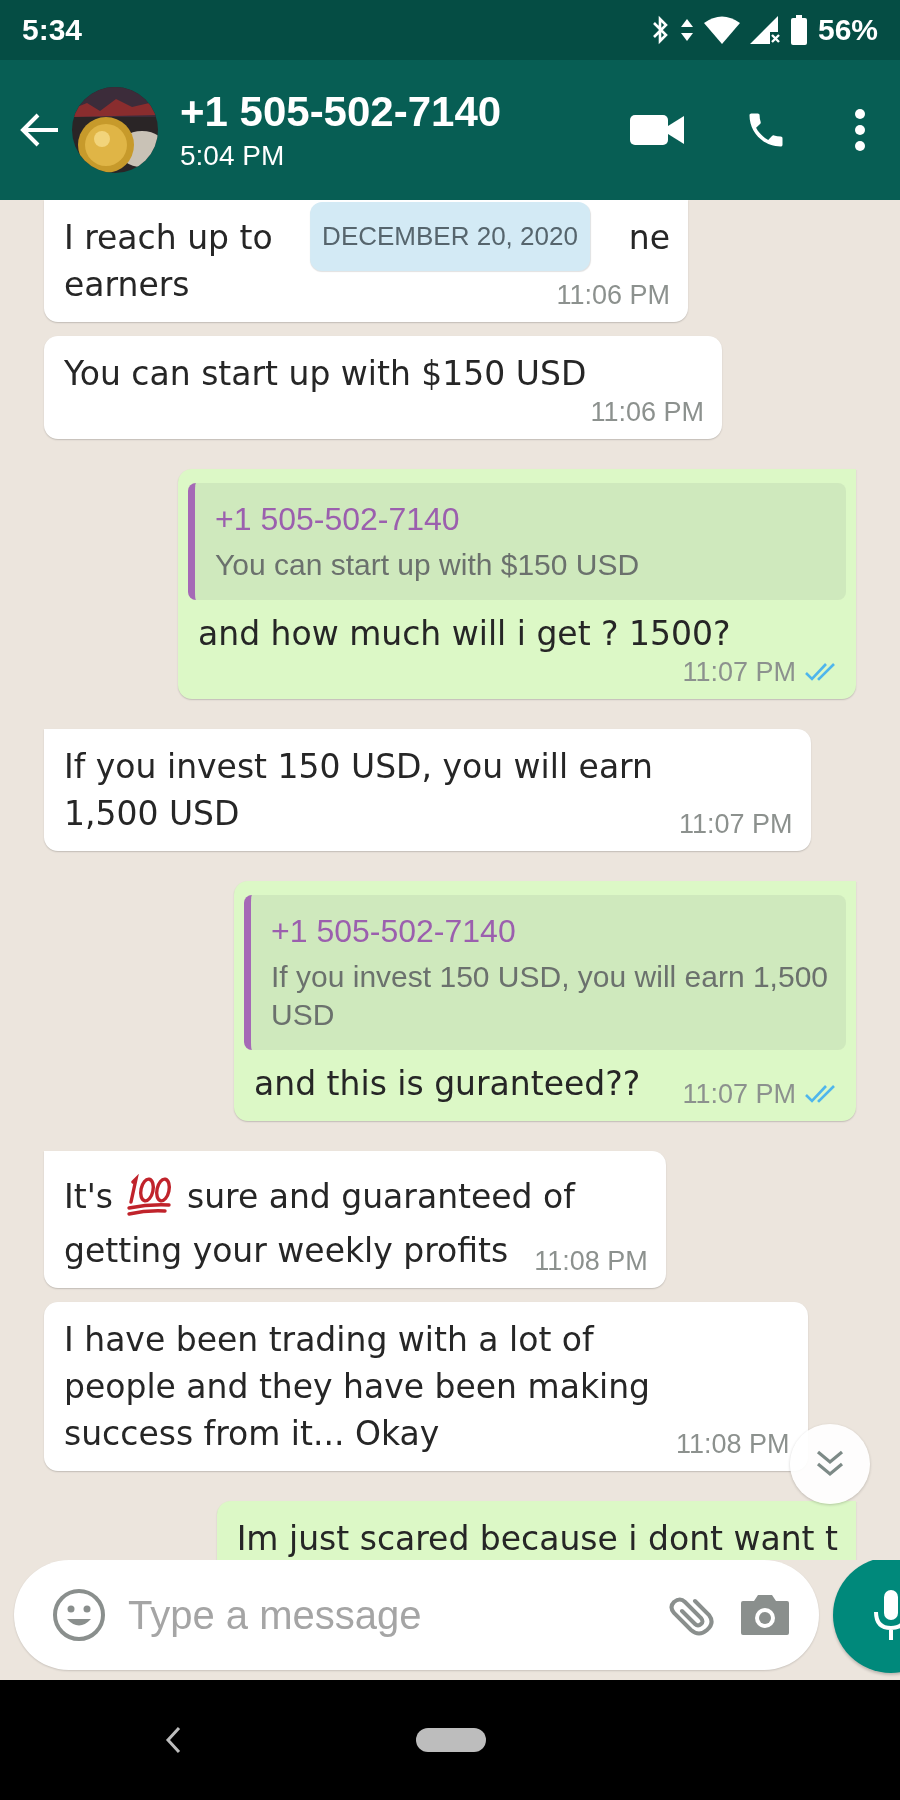 Image resolution: width=900 pixels, height=1800 pixels. What do you see at coordinates (847, 30) in the screenshot?
I see `battery-percent: 56%` at bounding box center [847, 30].